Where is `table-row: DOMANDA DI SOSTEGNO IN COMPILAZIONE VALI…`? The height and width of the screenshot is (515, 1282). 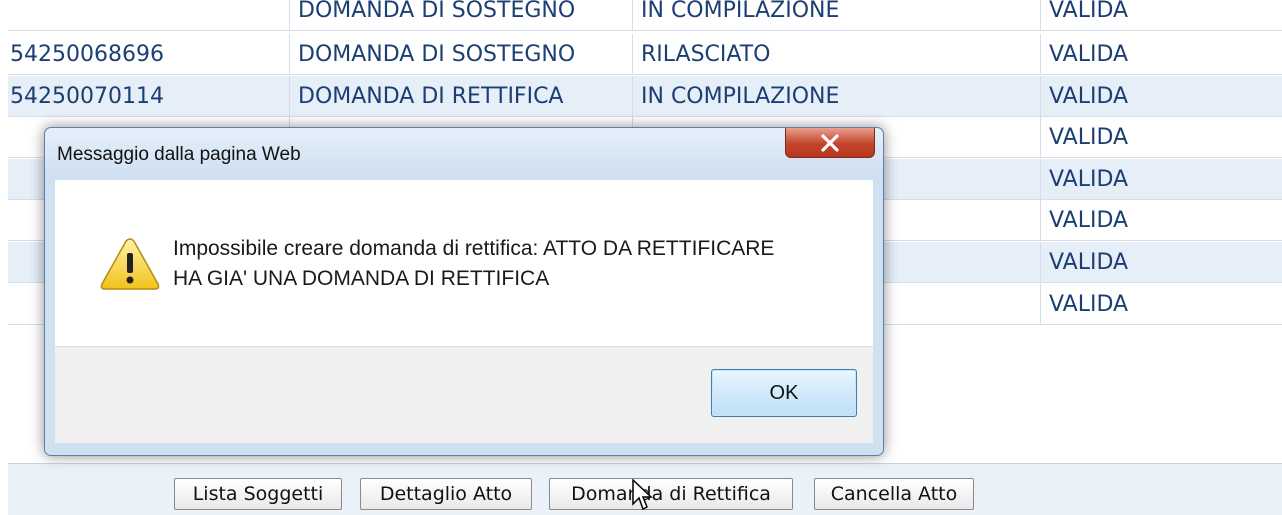 table-row: DOMANDA DI SOSTEGNO IN COMPILAZIONE VALI… is located at coordinates (645, 15).